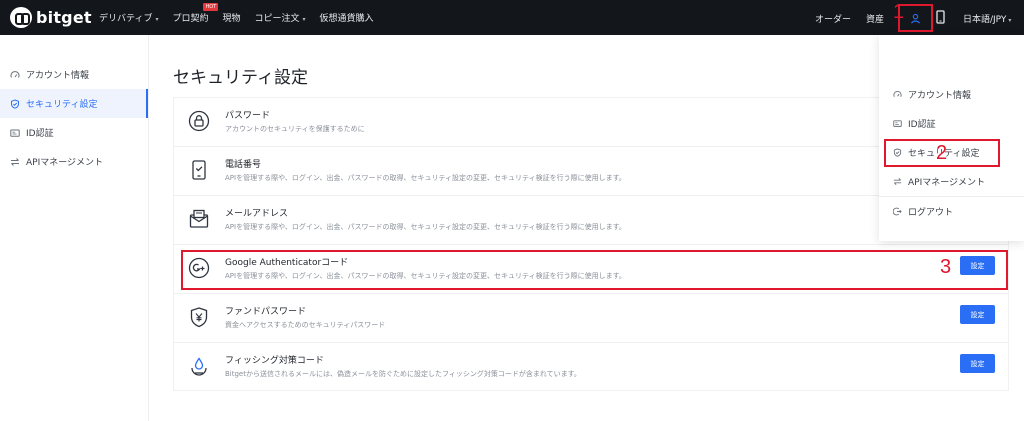  I want to click on google-authenticator-setup-button: 設定, so click(977, 265).